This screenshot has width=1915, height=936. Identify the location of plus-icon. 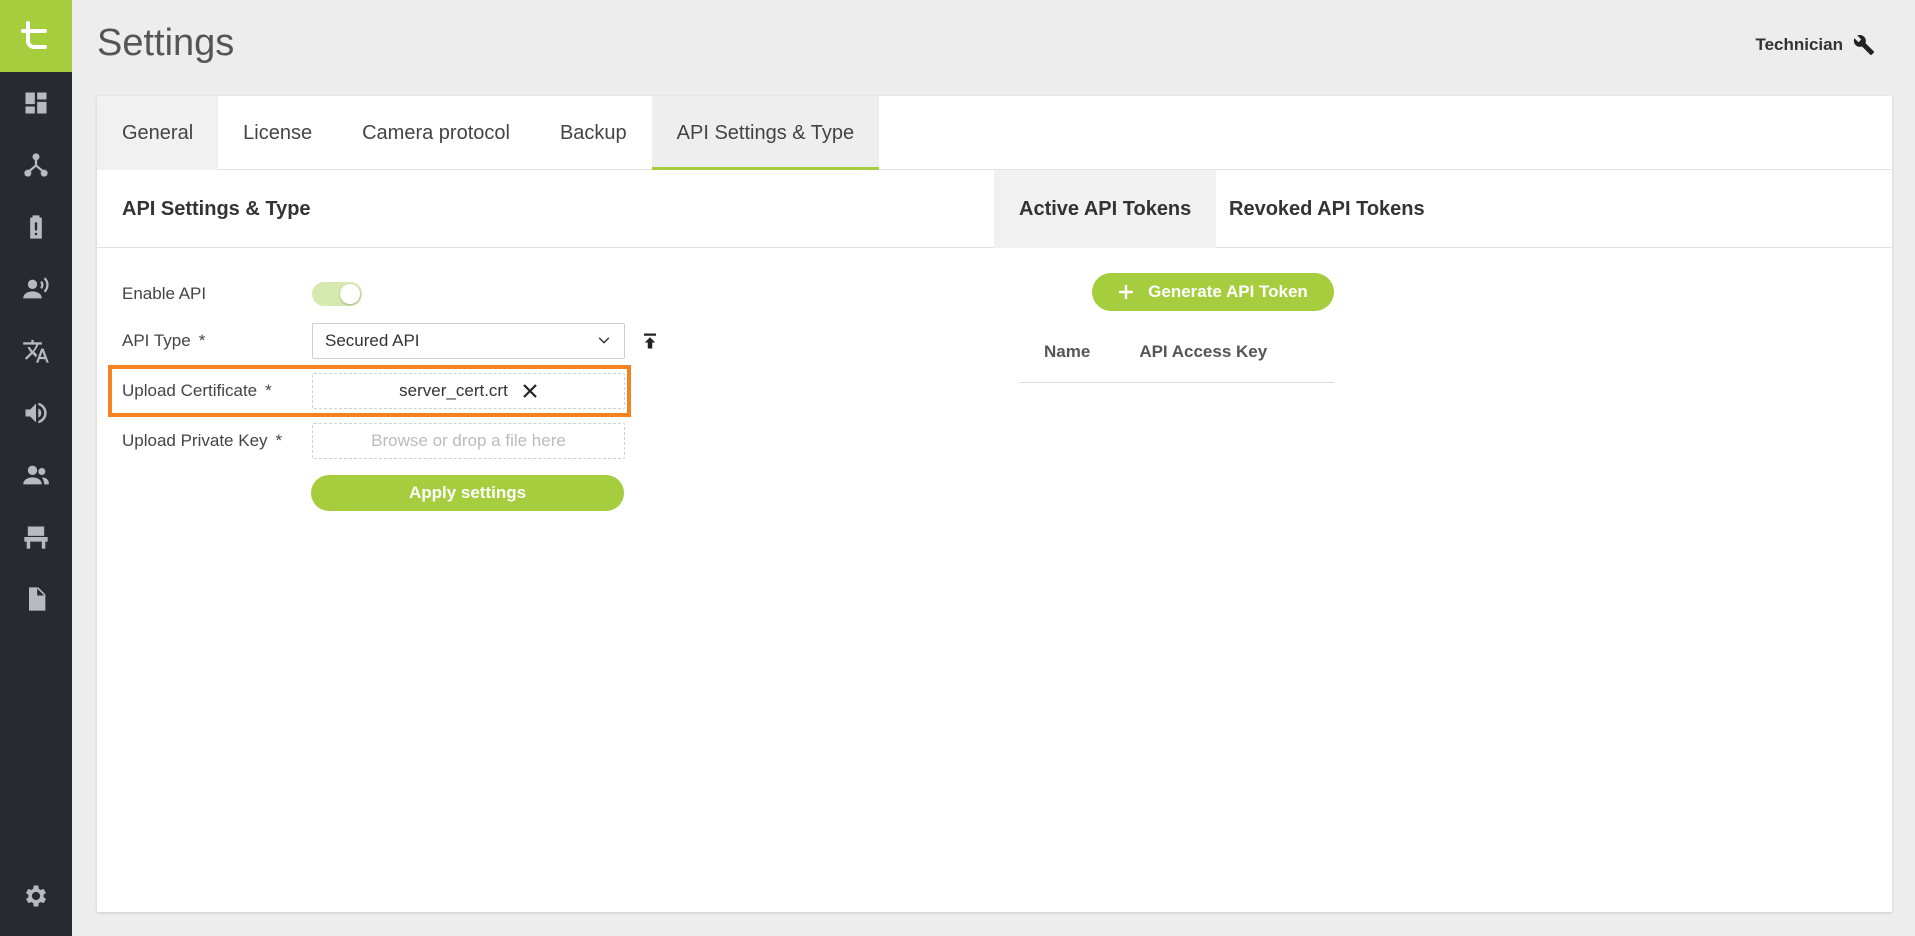
(1126, 292).